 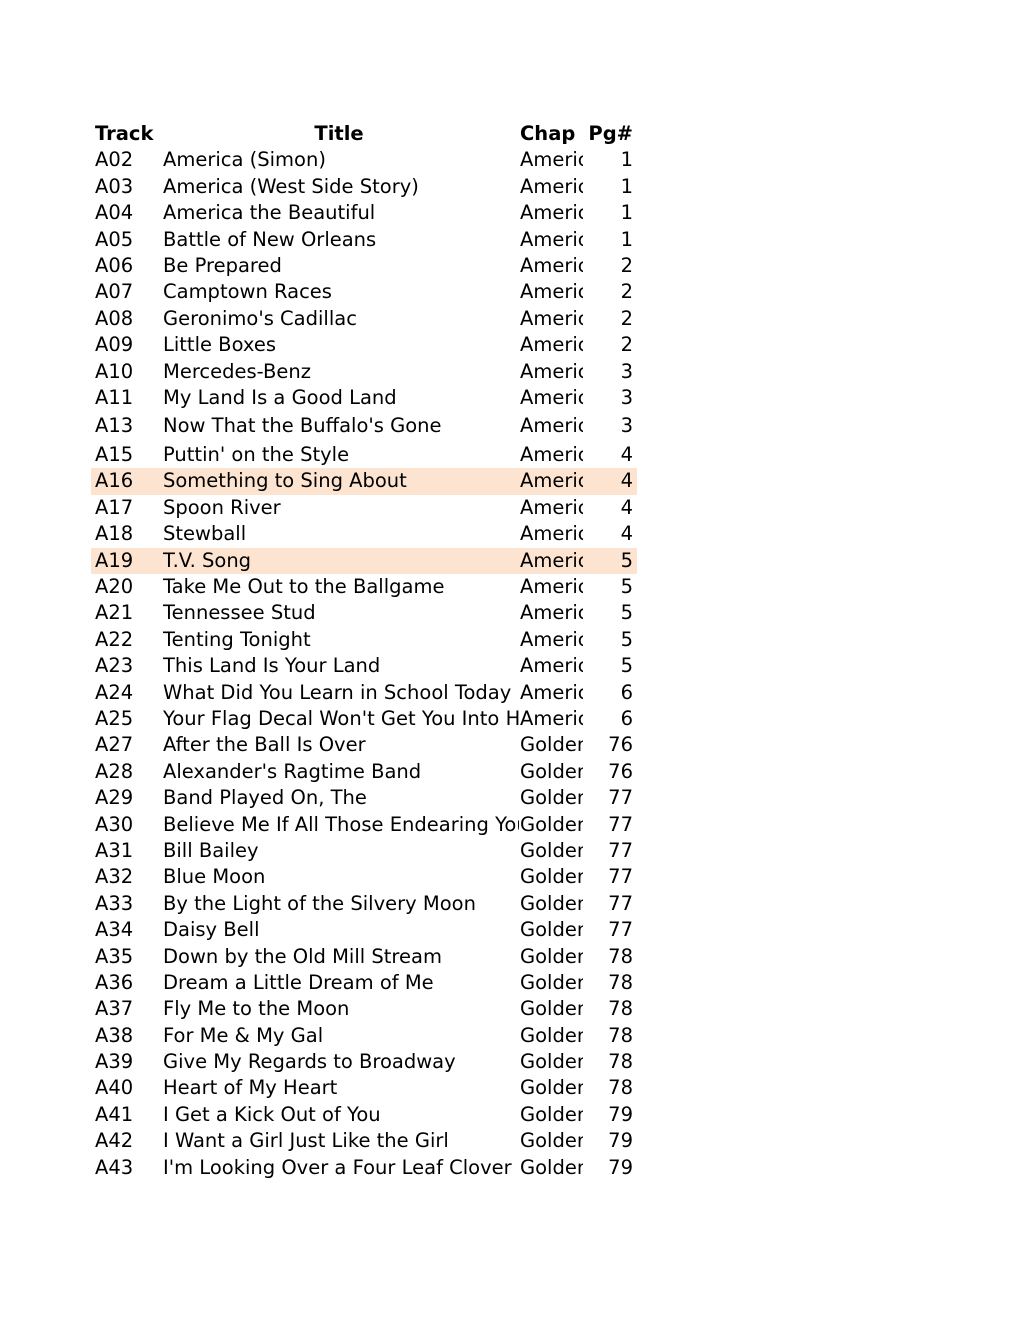 What do you see at coordinates (114, 877) in the screenshot?
I see `track-cell: A32` at bounding box center [114, 877].